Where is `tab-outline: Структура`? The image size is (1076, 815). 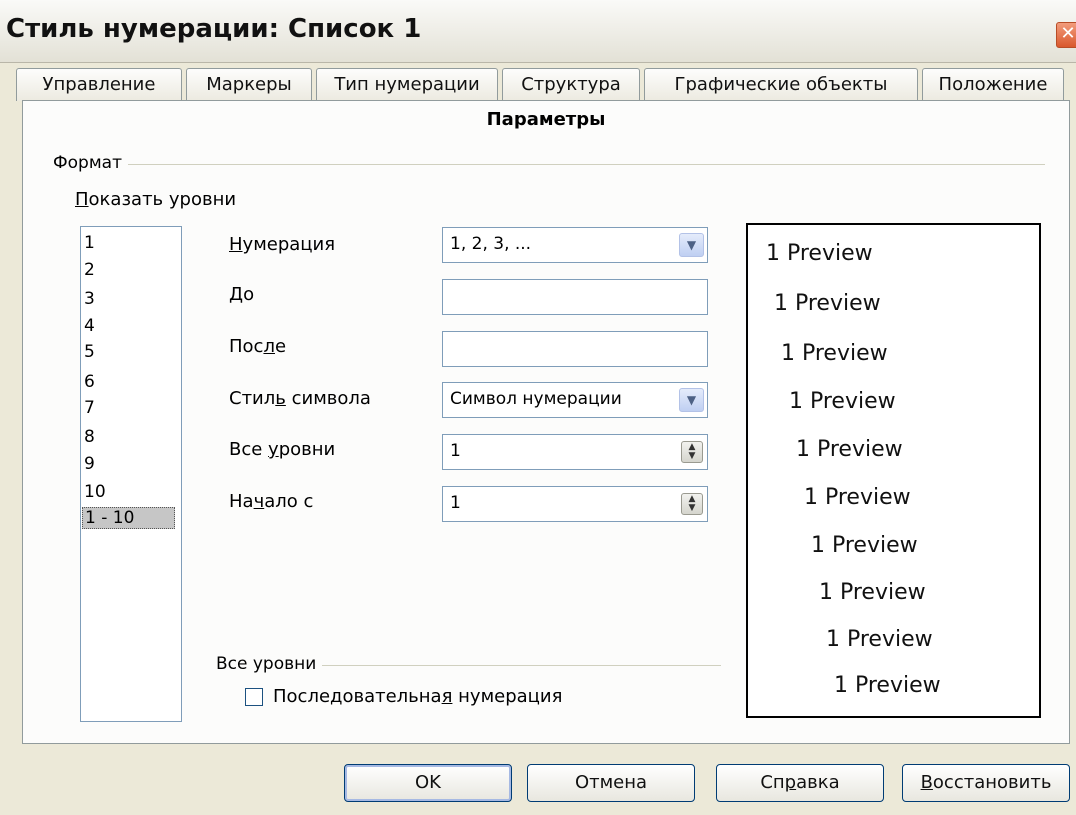
tab-outline: Структура is located at coordinates (571, 84).